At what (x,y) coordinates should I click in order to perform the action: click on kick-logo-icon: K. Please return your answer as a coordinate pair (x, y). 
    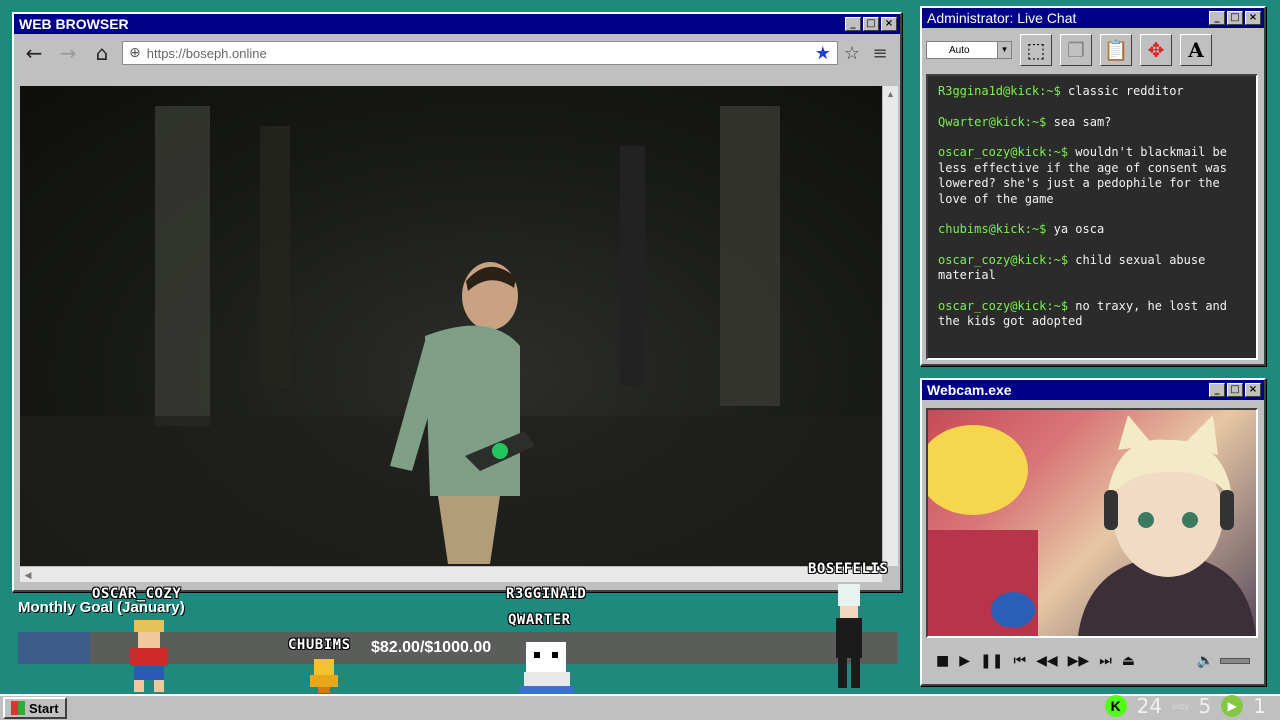
    Looking at the image, I should click on (1115, 706).